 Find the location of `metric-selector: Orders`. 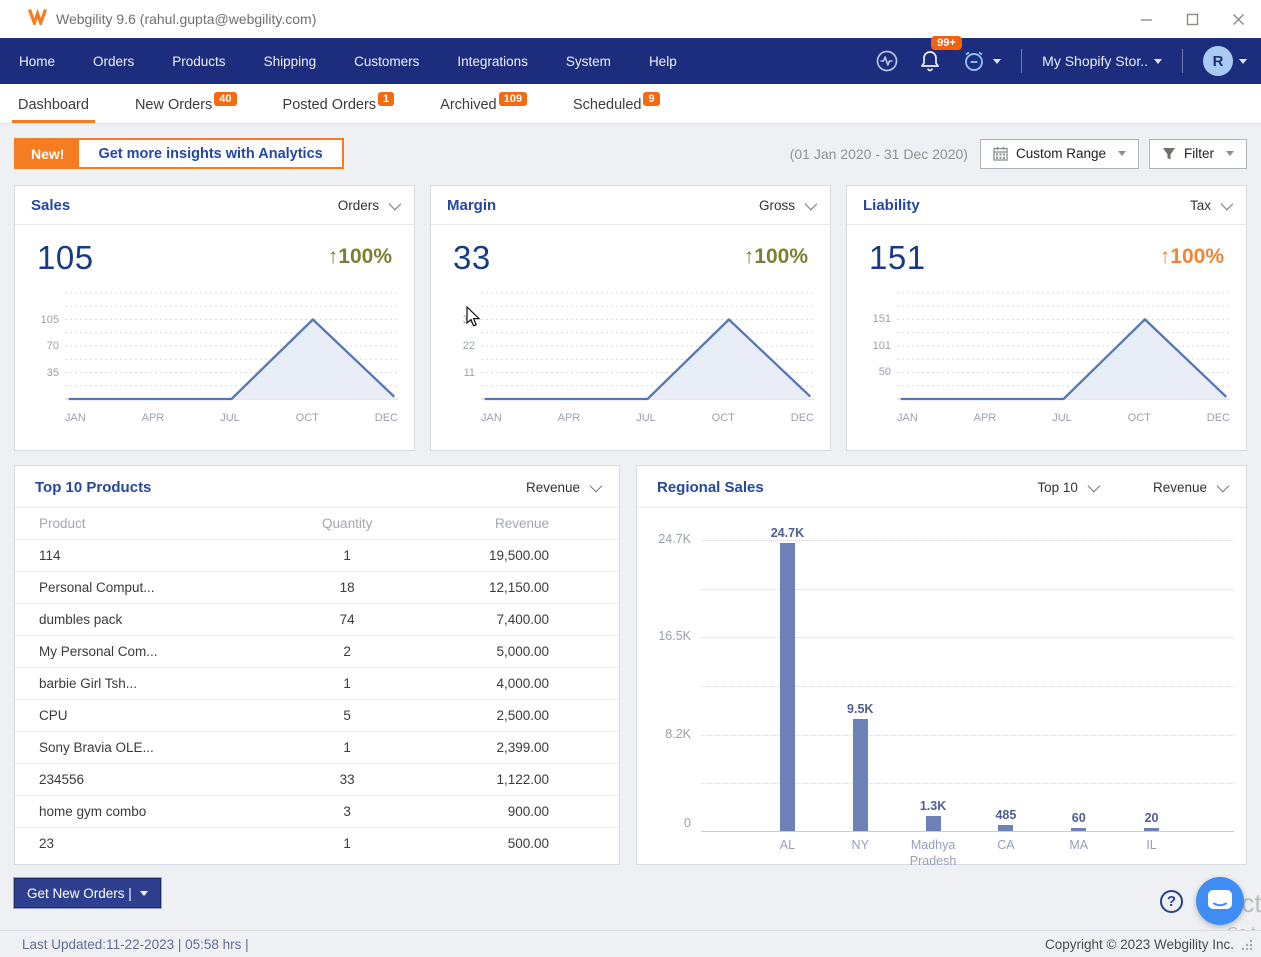

metric-selector: Orders is located at coordinates (370, 205).